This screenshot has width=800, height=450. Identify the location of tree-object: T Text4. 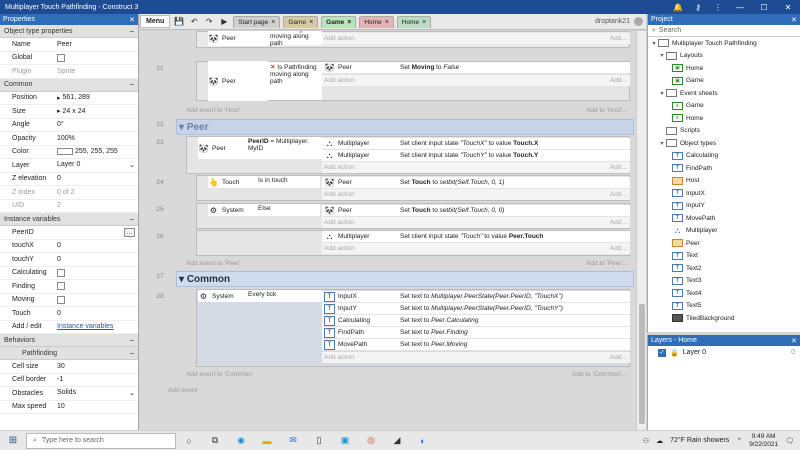
(724, 293).